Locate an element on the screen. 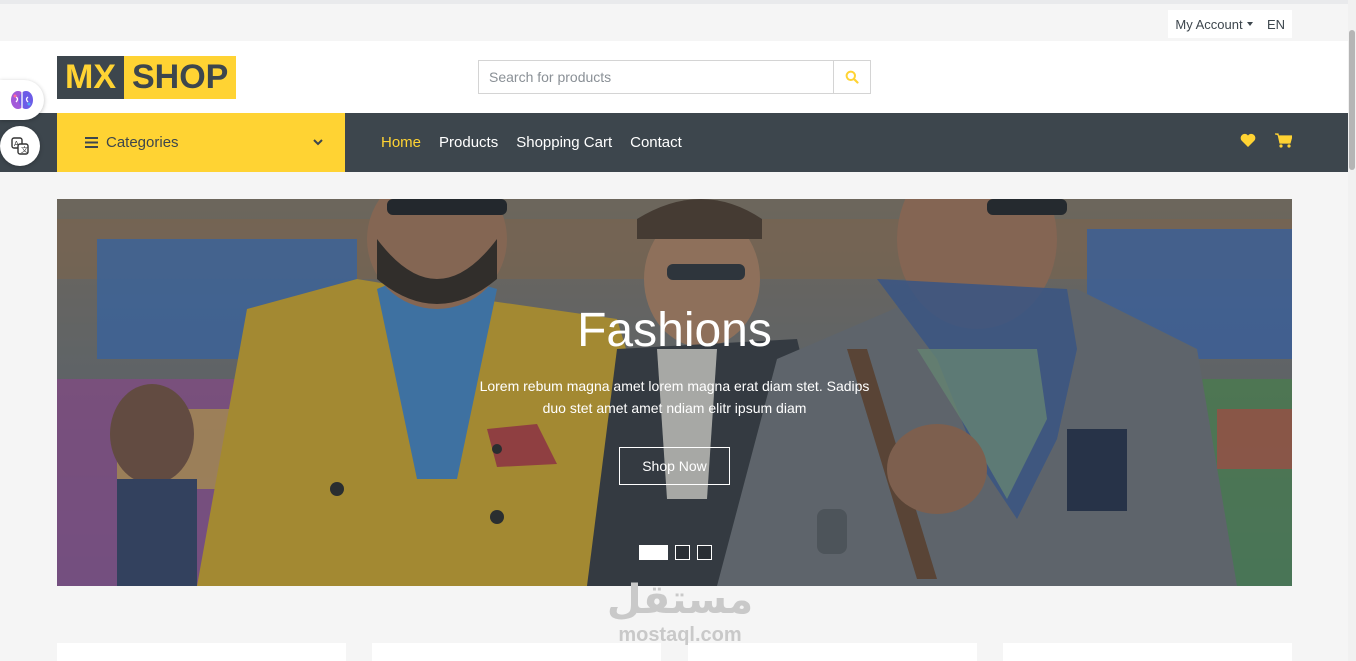 Image resolution: width=1356 pixels, height=661 pixels. nav-link-products: Products is located at coordinates (468, 142).